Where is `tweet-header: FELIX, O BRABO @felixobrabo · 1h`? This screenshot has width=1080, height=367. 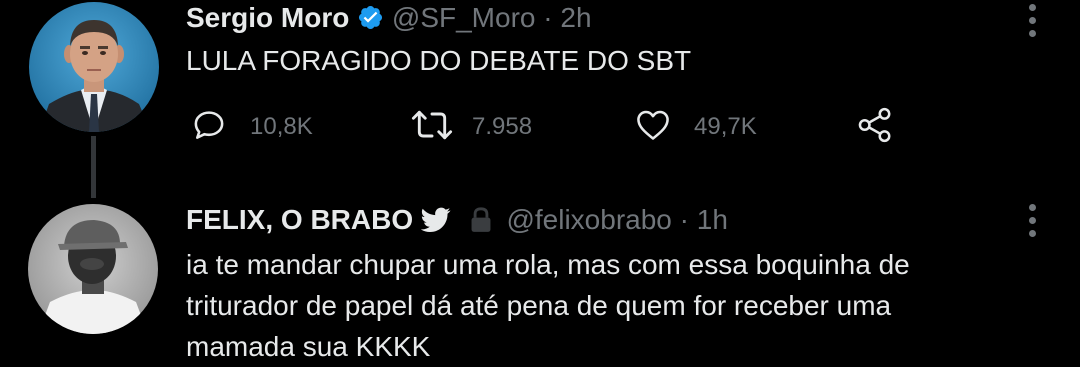 tweet-header: FELIX, O BRABO @felixobrabo · 1h is located at coordinates (457, 222).